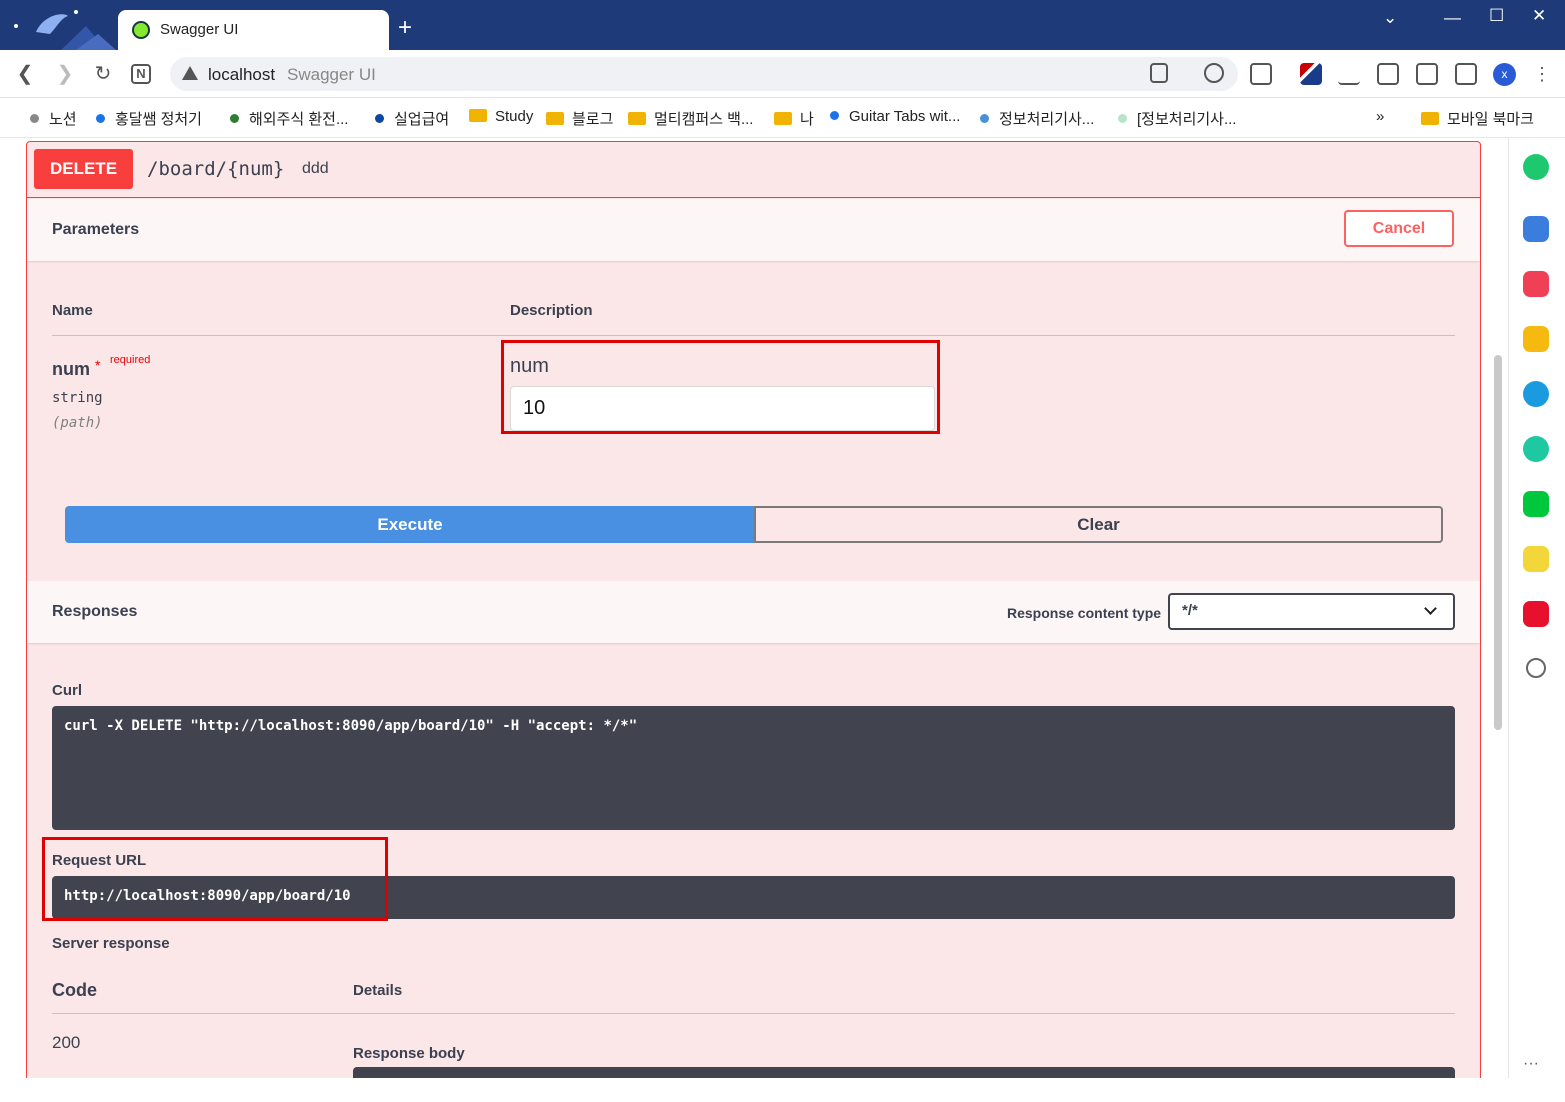  What do you see at coordinates (1466, 74) in the screenshot?
I see `split-screen-icon` at bounding box center [1466, 74].